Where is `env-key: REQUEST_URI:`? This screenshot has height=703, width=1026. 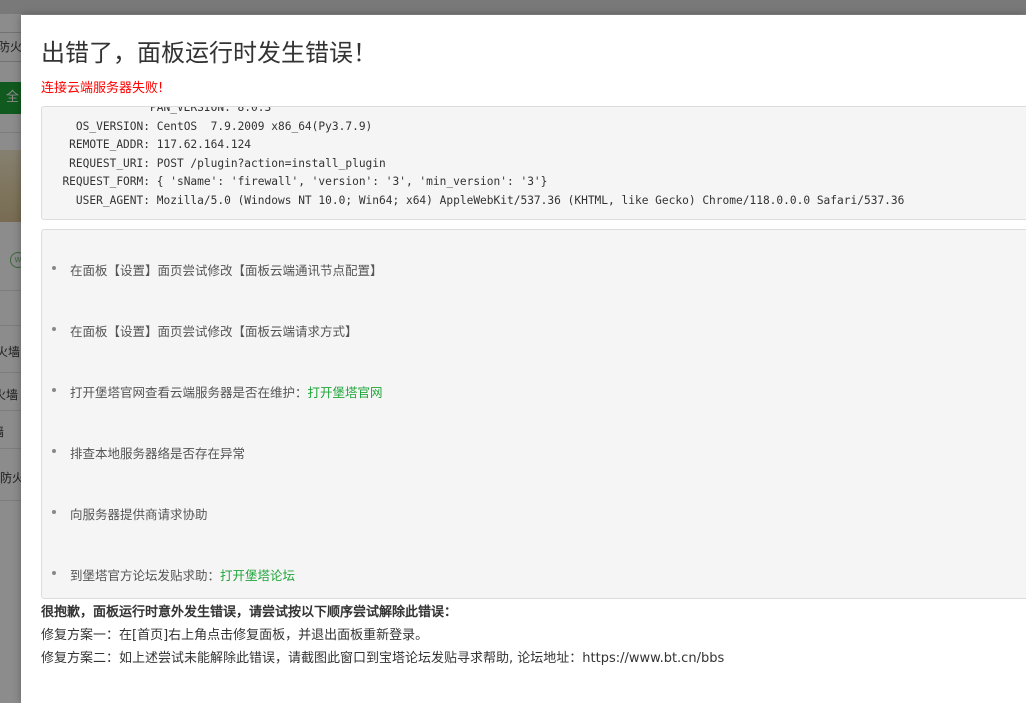 env-key: REQUEST_URI: is located at coordinates (109, 163).